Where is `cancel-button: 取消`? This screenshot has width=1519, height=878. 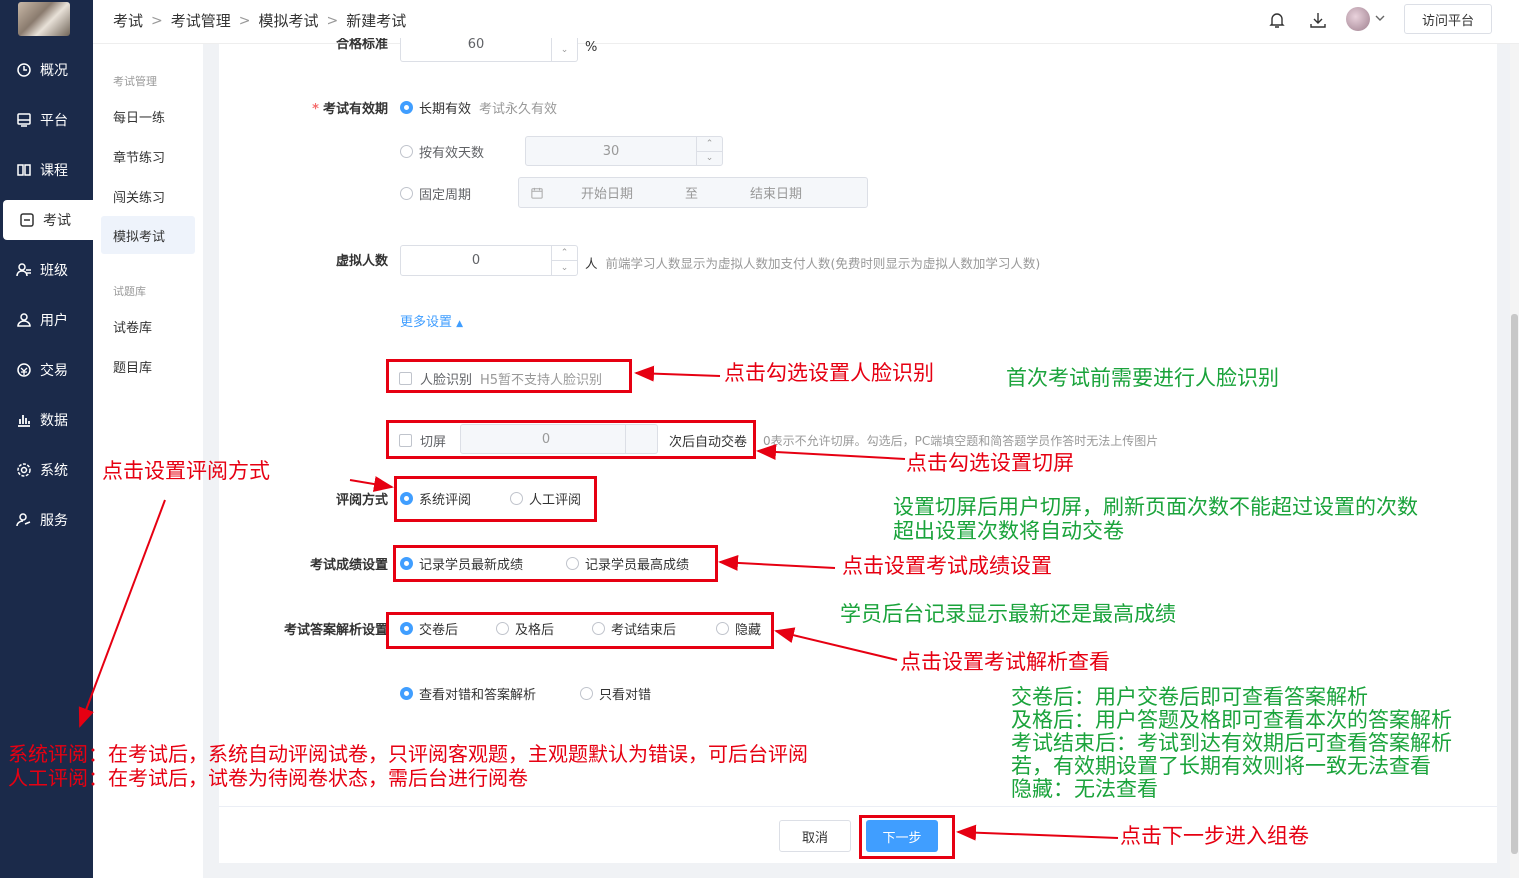
cancel-button: 取消 is located at coordinates (815, 836).